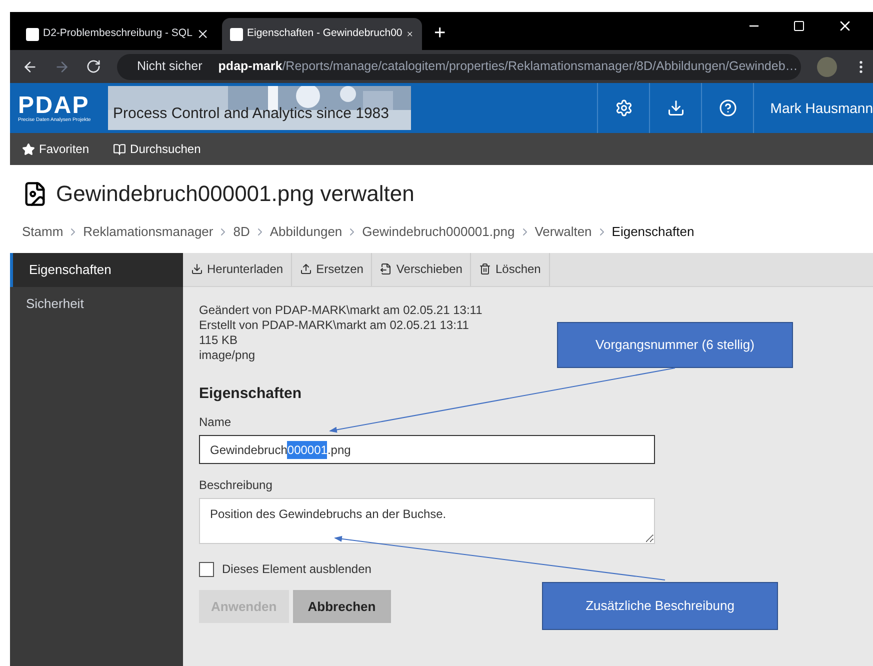  What do you see at coordinates (250, 394) in the screenshot?
I see `section-title: Eigenschaften` at bounding box center [250, 394].